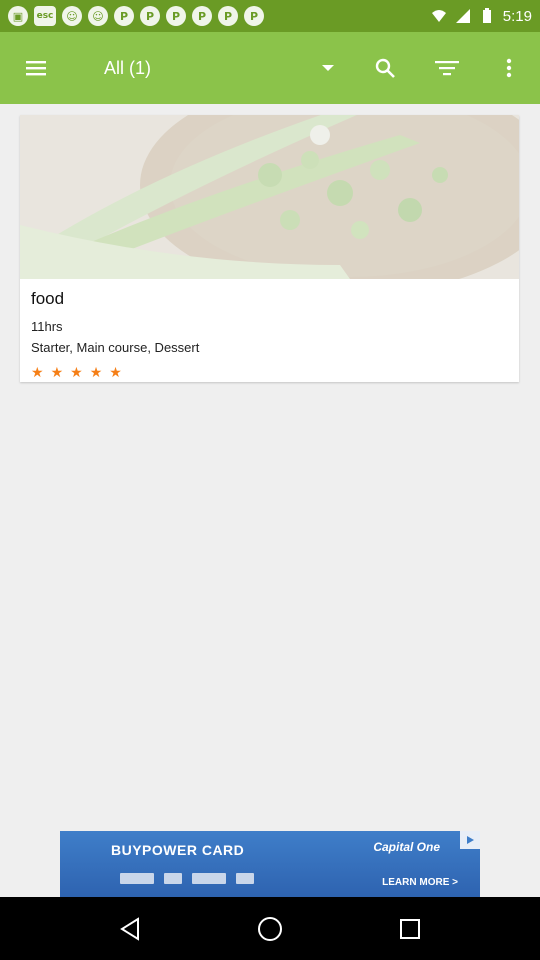 The image size is (540, 960). What do you see at coordinates (18, 16) in the screenshot?
I see `app-notification-icon: ▣` at bounding box center [18, 16].